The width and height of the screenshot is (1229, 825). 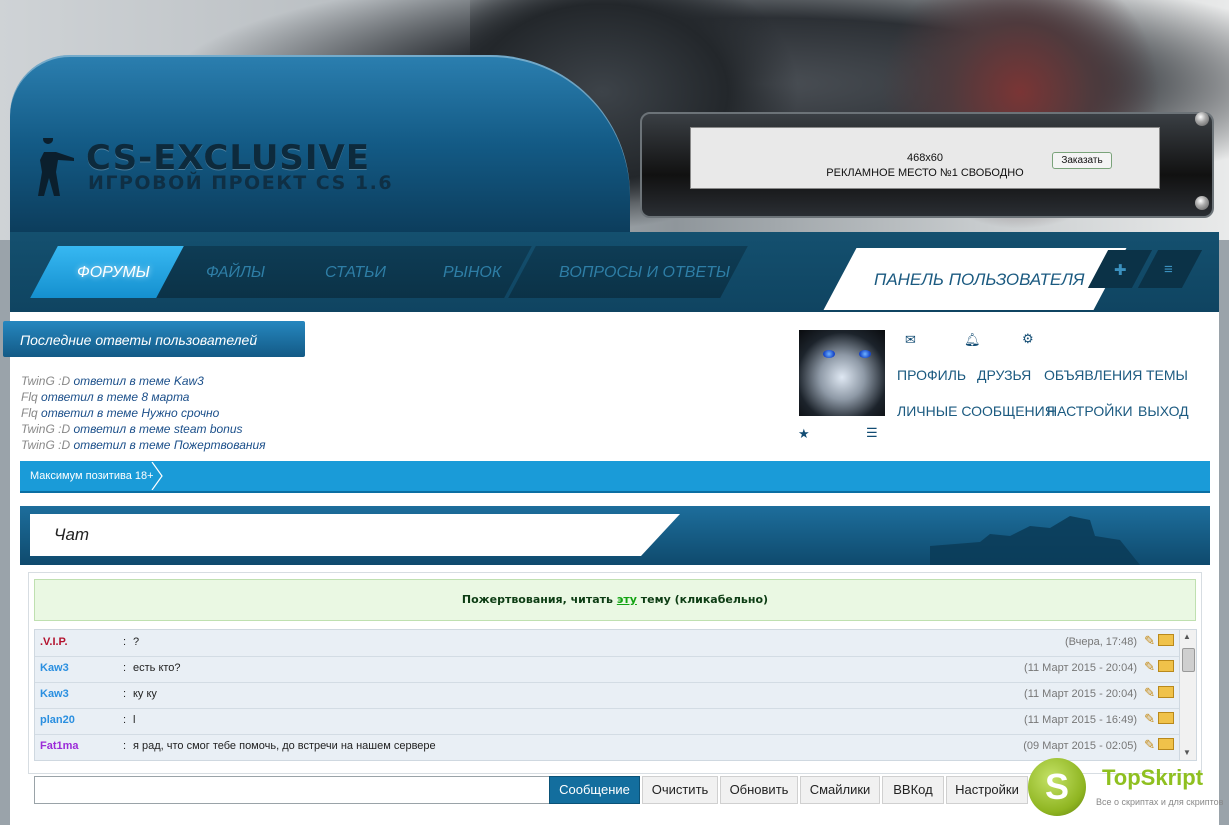 I want to click on chevron-right-icon, so click(x=157, y=476).